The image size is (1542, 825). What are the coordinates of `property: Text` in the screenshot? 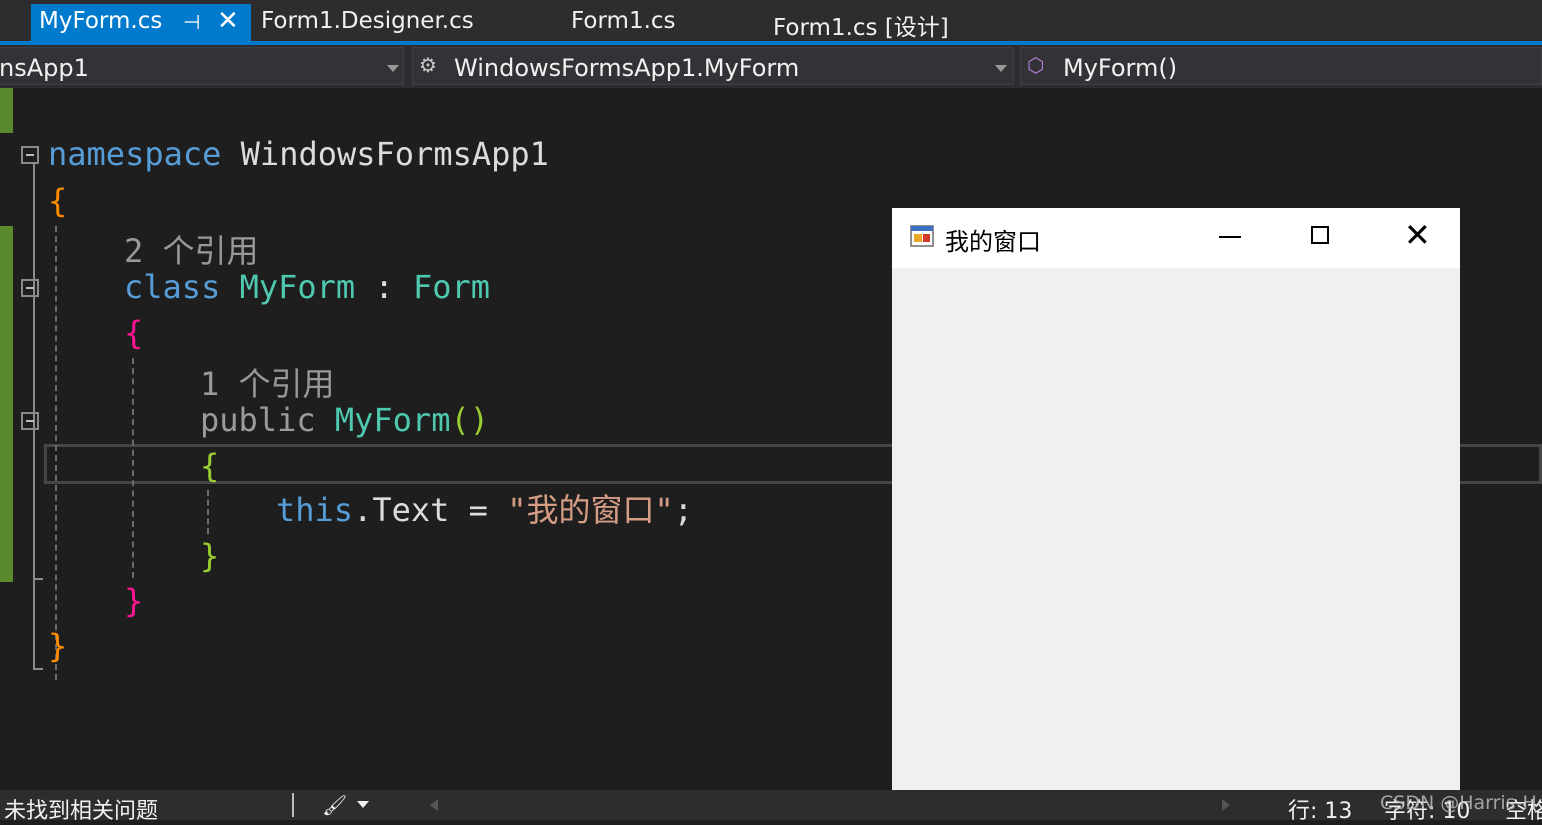 It's located at (411, 510).